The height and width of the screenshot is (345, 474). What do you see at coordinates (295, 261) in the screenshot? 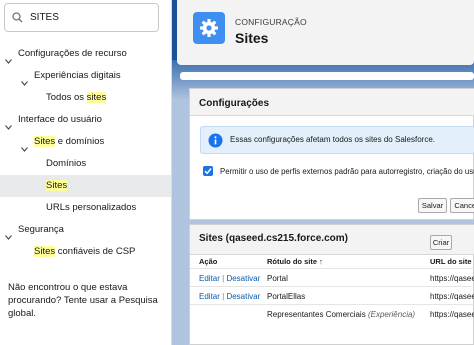
I see `column-header-site-label: Rótulo do site ↑` at bounding box center [295, 261].